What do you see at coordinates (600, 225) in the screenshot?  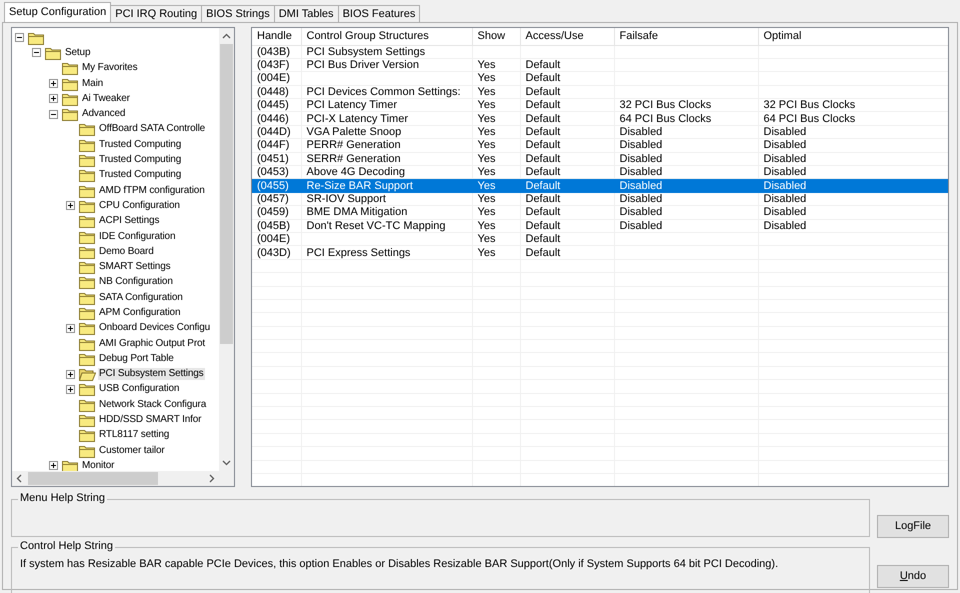 I see `table-row: (045B) Don't Reset VC-TC Mapping Yes Default Disabled Disabled` at bounding box center [600, 225].